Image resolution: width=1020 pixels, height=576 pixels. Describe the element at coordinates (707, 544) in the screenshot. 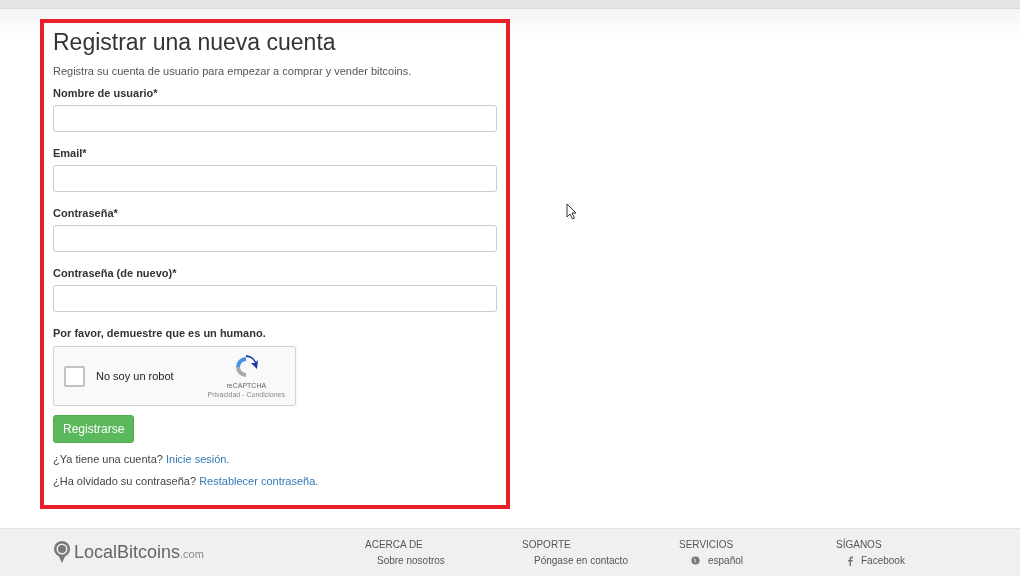

I see `footer-heading: SERVICIOS` at that location.